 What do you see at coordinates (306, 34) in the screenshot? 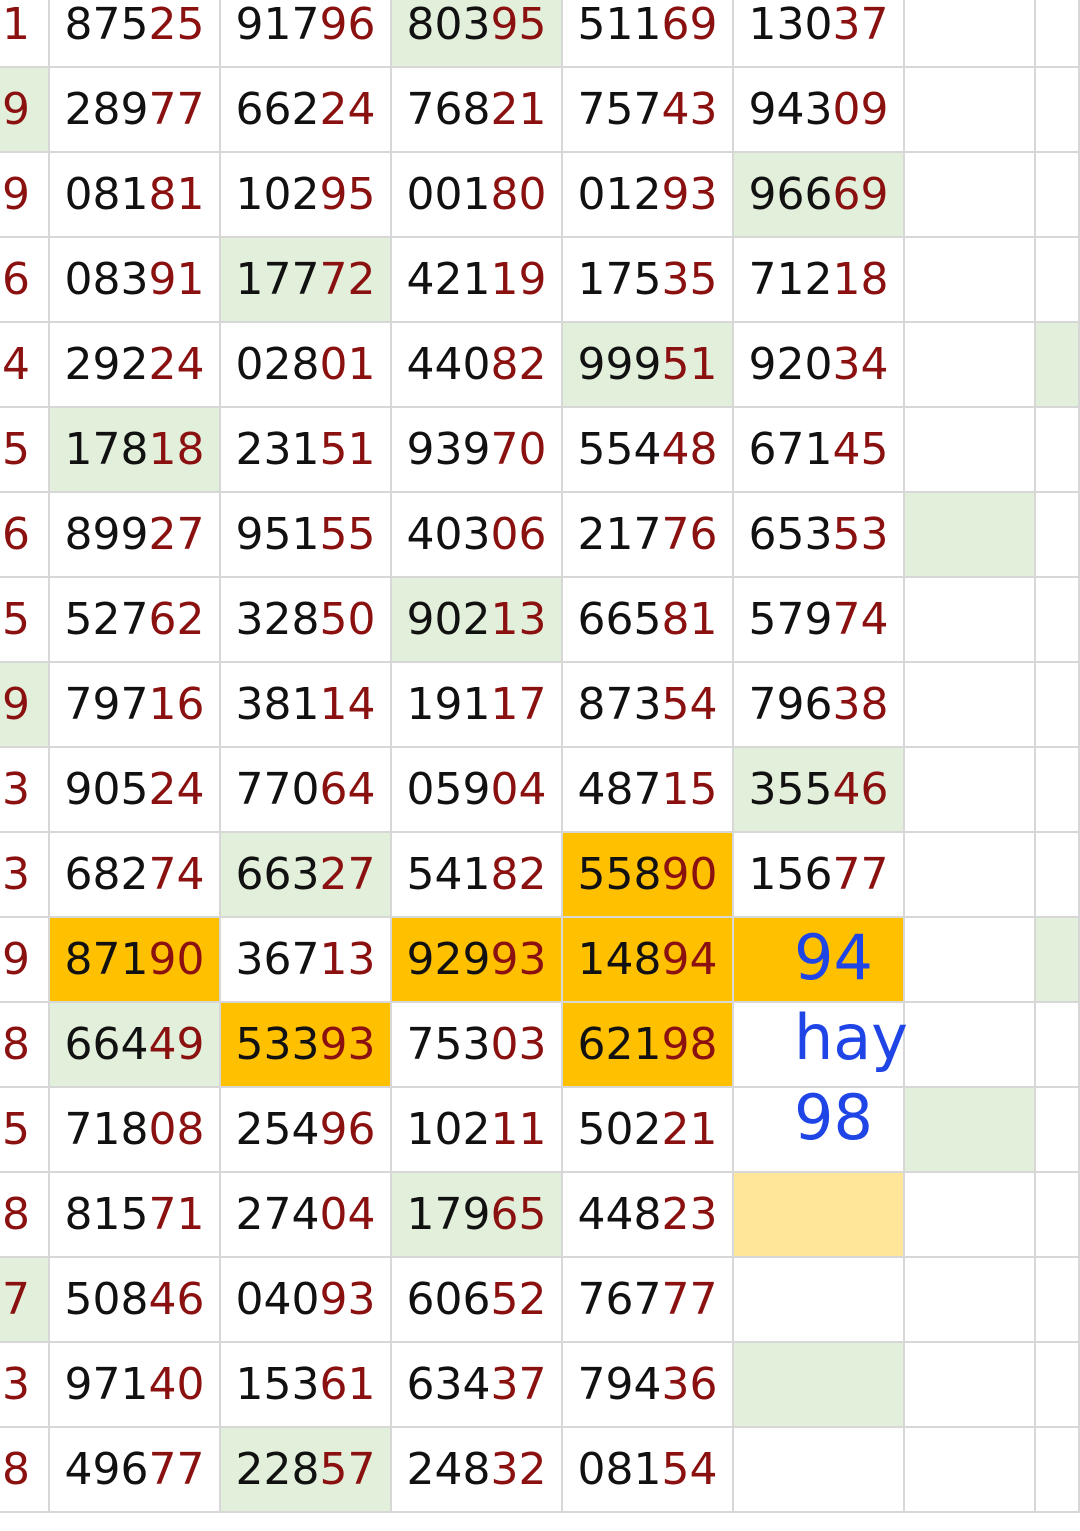
I see `sheet-cell: 917 96` at bounding box center [306, 34].